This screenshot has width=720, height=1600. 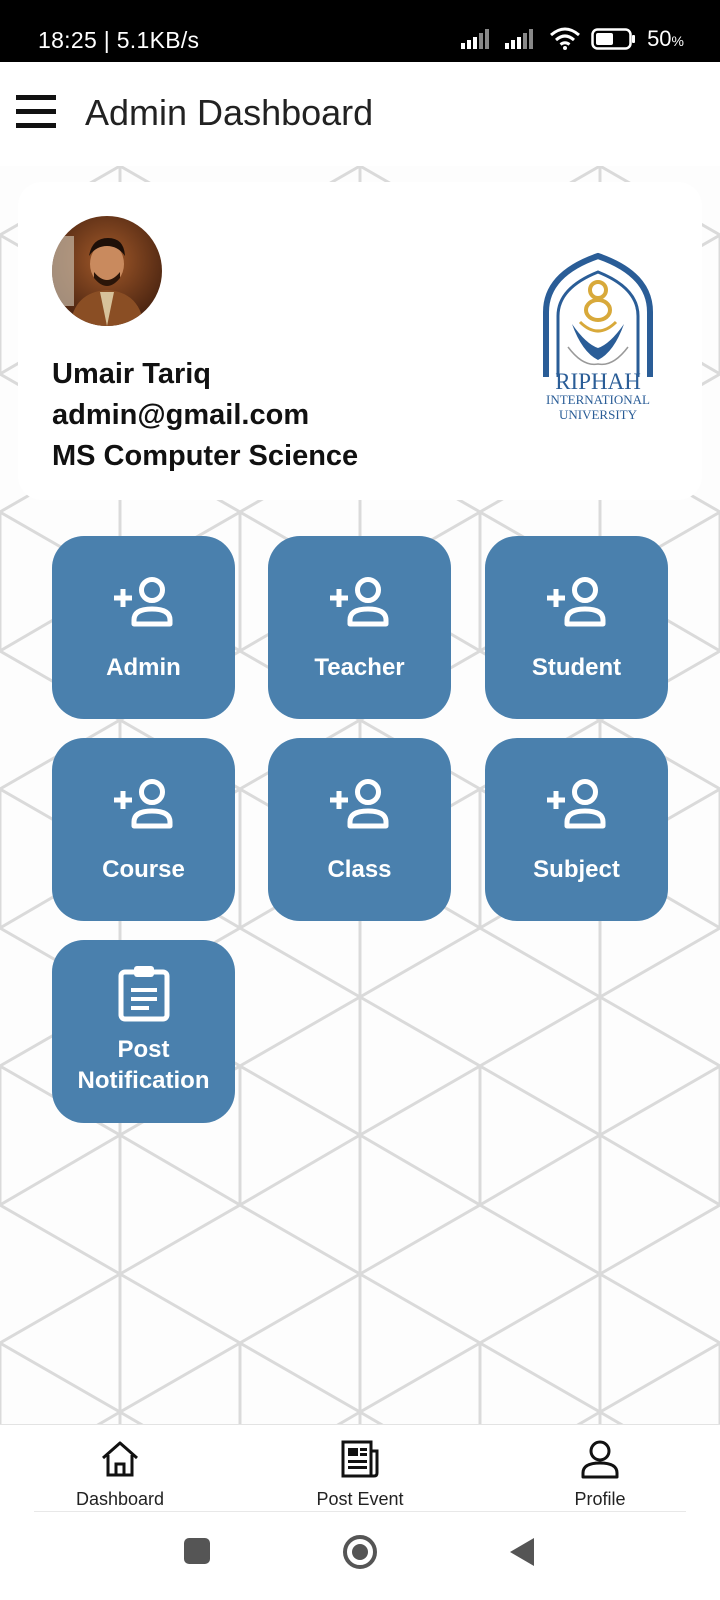 What do you see at coordinates (143, 869) in the screenshot?
I see `tile-label: Course` at bounding box center [143, 869].